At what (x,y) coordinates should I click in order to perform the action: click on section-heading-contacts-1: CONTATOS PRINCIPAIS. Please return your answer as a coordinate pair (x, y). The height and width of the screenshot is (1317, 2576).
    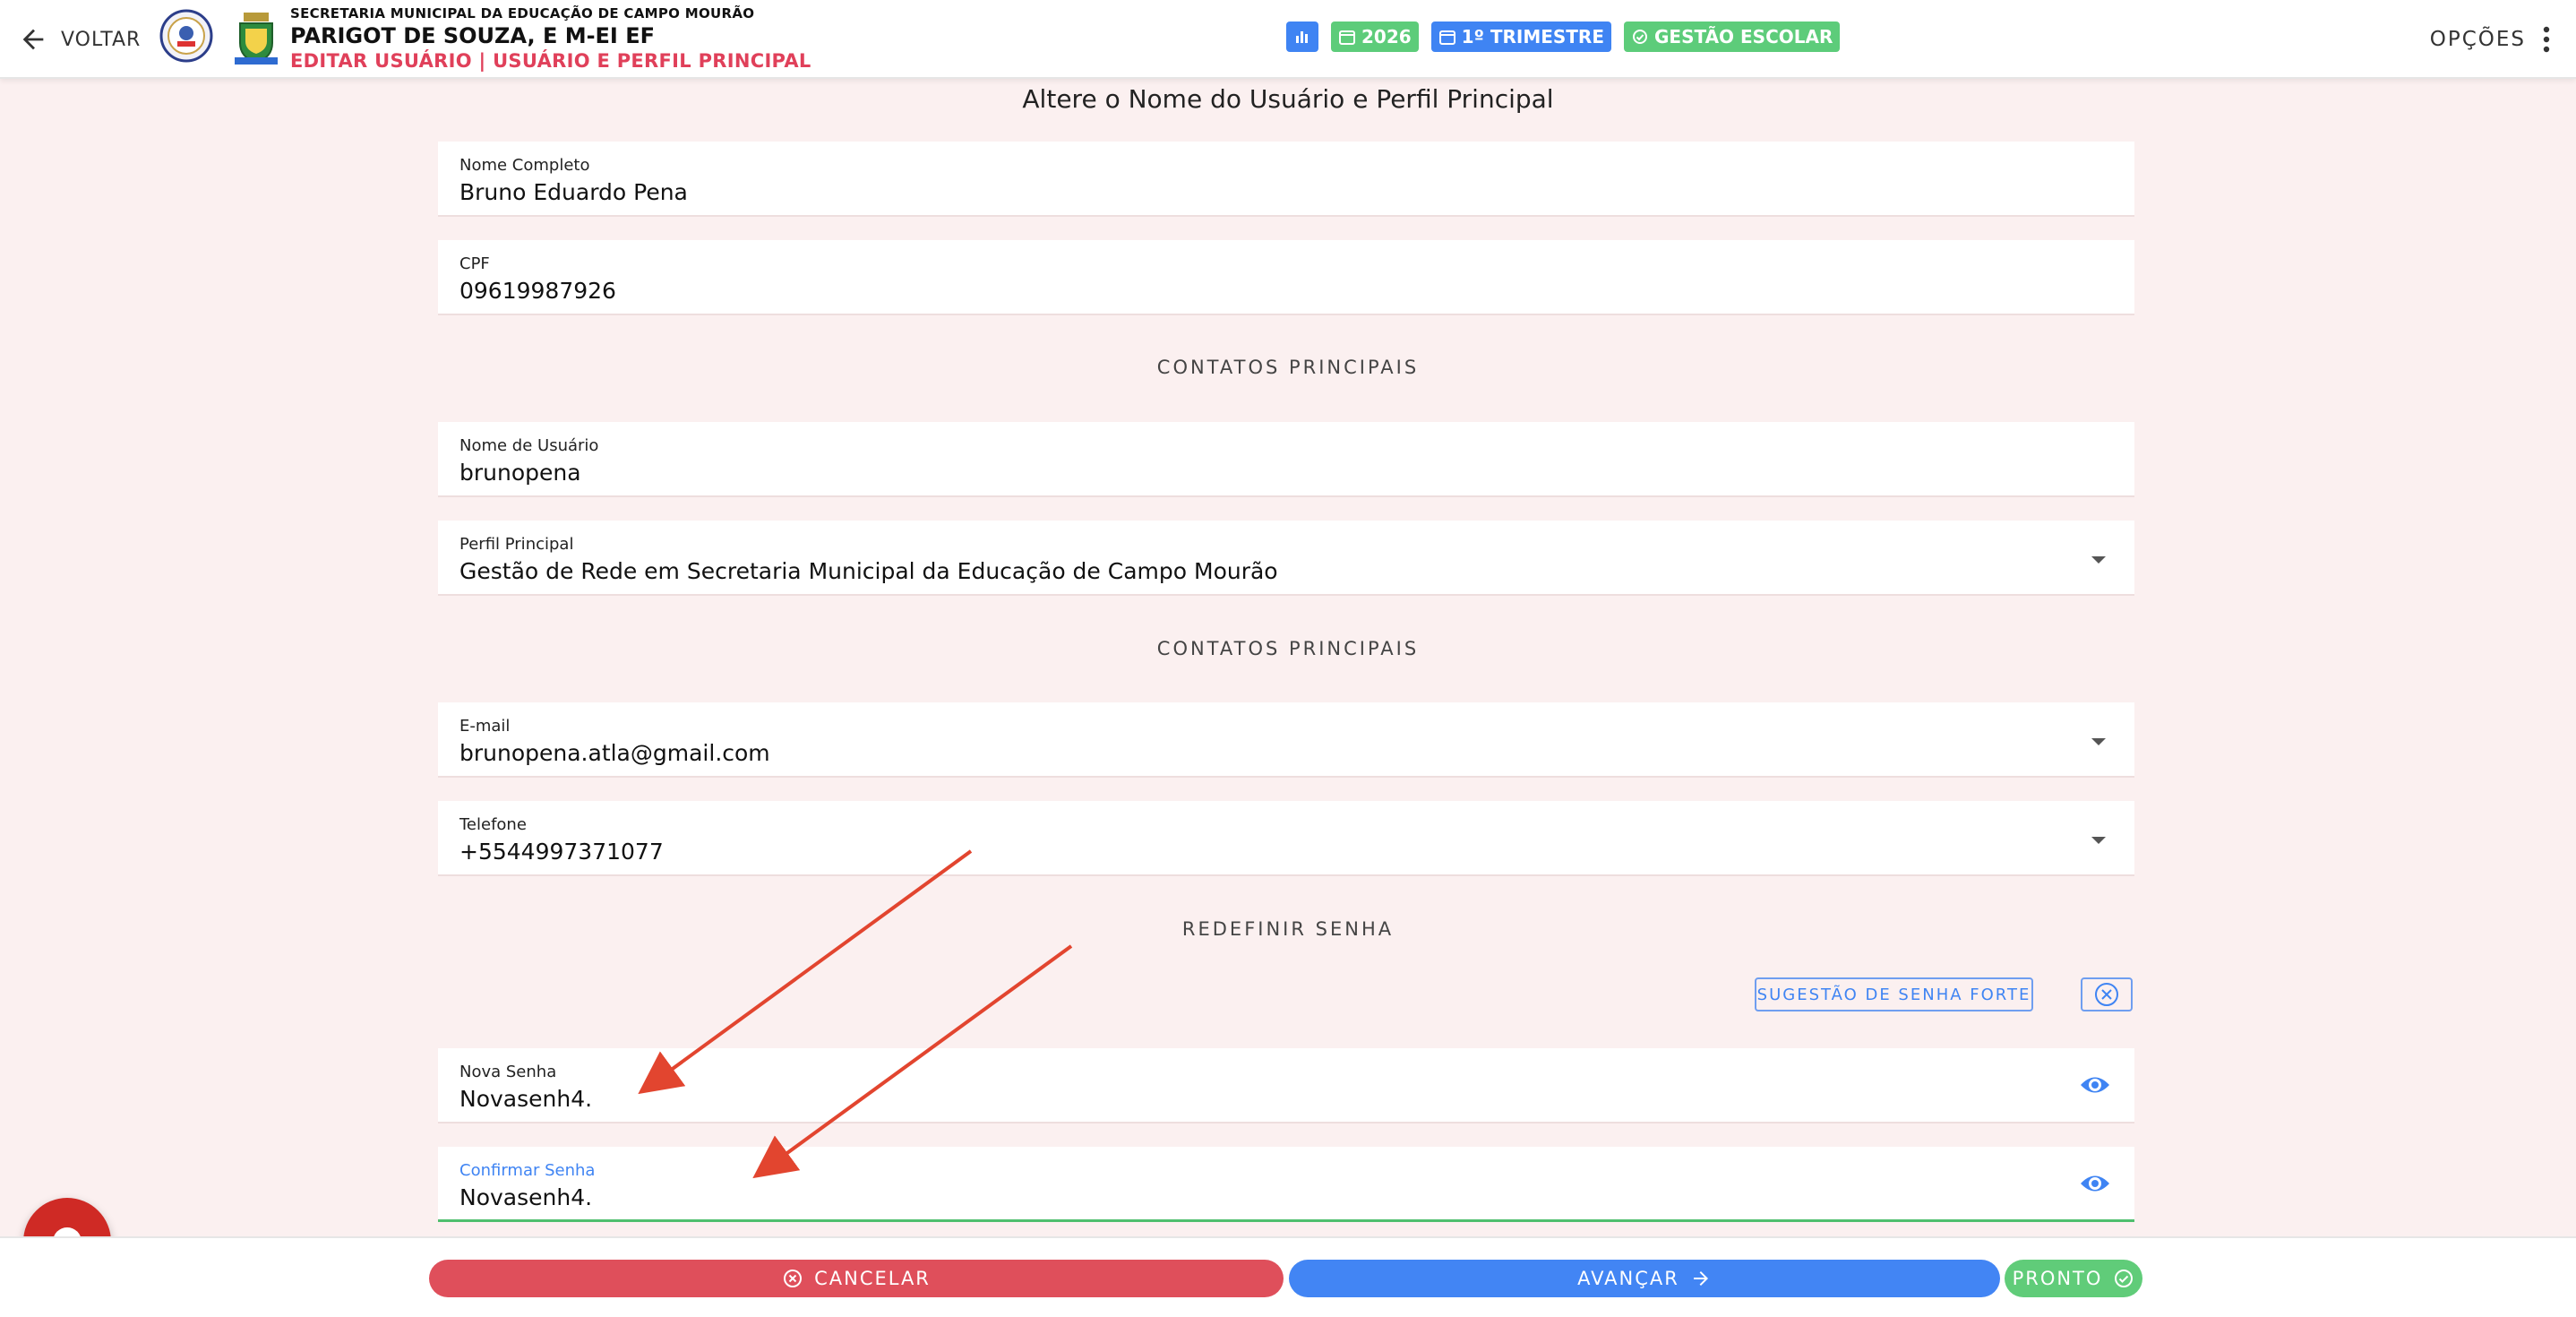
    Looking at the image, I should click on (1288, 367).